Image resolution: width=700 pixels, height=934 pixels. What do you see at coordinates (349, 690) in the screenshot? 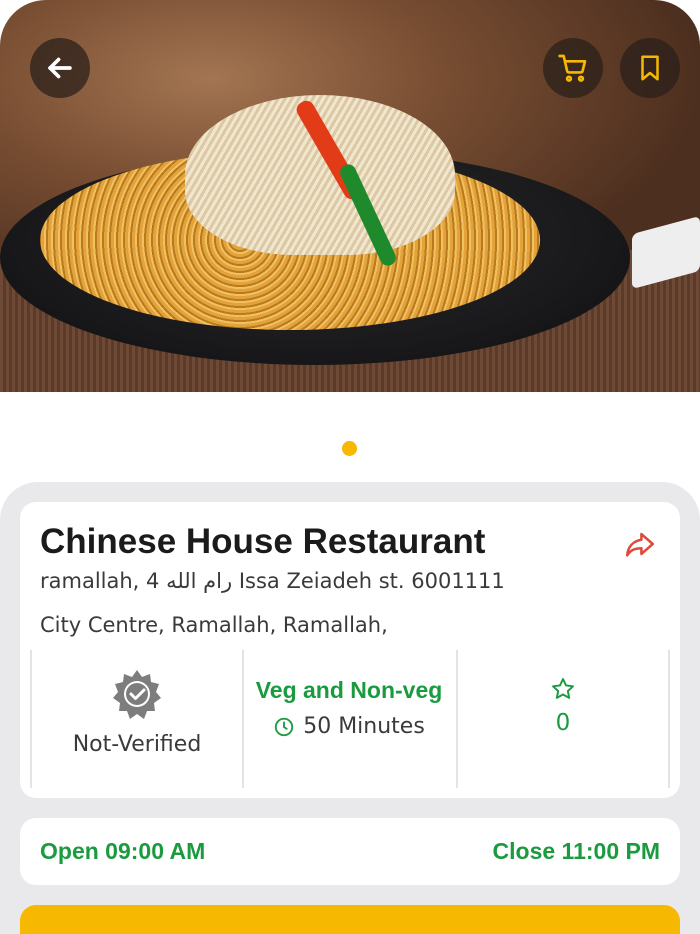
I see `diet-type-label: Veg and Non-veg` at bounding box center [349, 690].